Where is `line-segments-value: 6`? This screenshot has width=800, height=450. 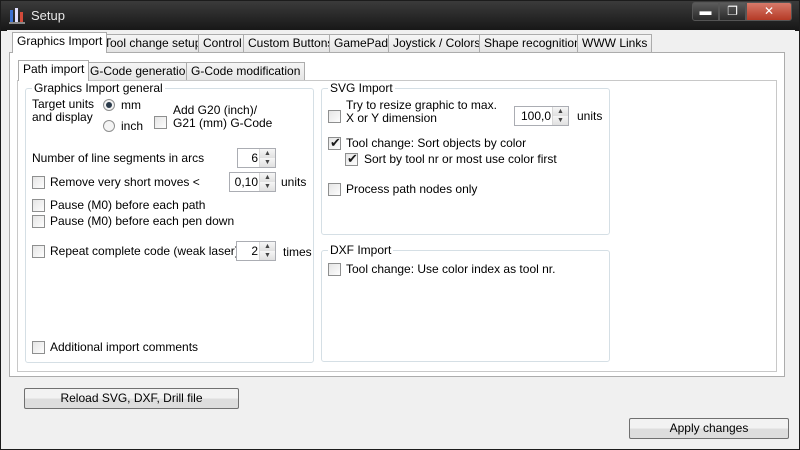 line-segments-value: 6 is located at coordinates (254, 158).